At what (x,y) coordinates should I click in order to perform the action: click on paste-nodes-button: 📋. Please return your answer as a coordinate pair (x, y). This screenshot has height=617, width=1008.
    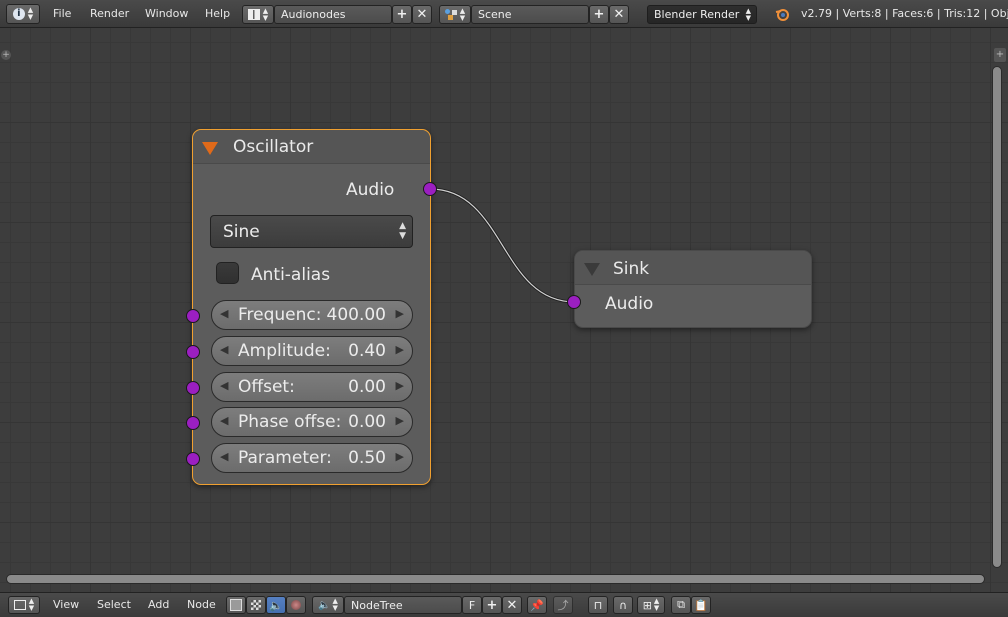
    Looking at the image, I should click on (701, 605).